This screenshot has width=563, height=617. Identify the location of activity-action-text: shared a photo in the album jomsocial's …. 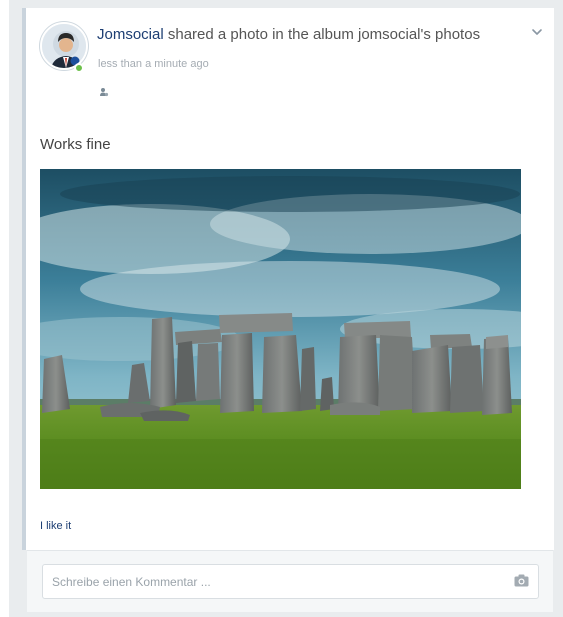
(322, 34).